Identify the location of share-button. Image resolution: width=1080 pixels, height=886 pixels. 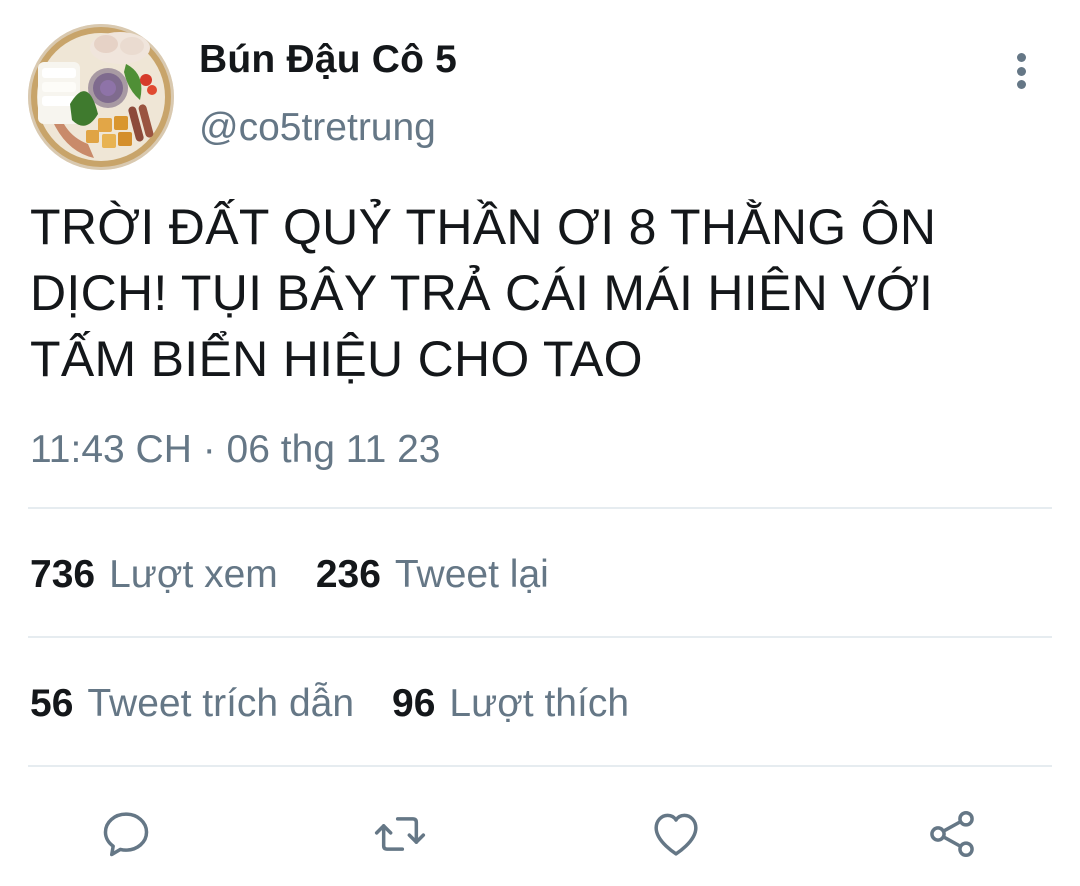
(952, 834).